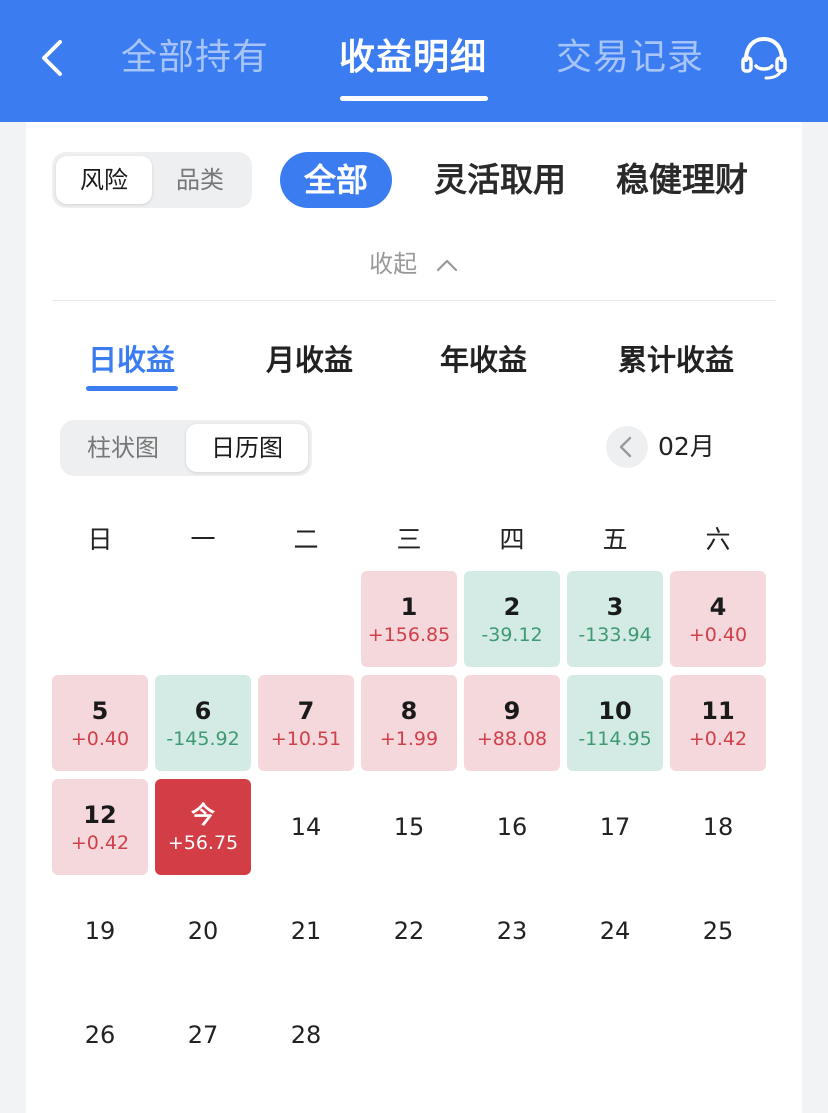 This screenshot has height=1113, width=828. What do you see at coordinates (409, 739) in the screenshot?
I see `day-earnings-value: +1.99` at bounding box center [409, 739].